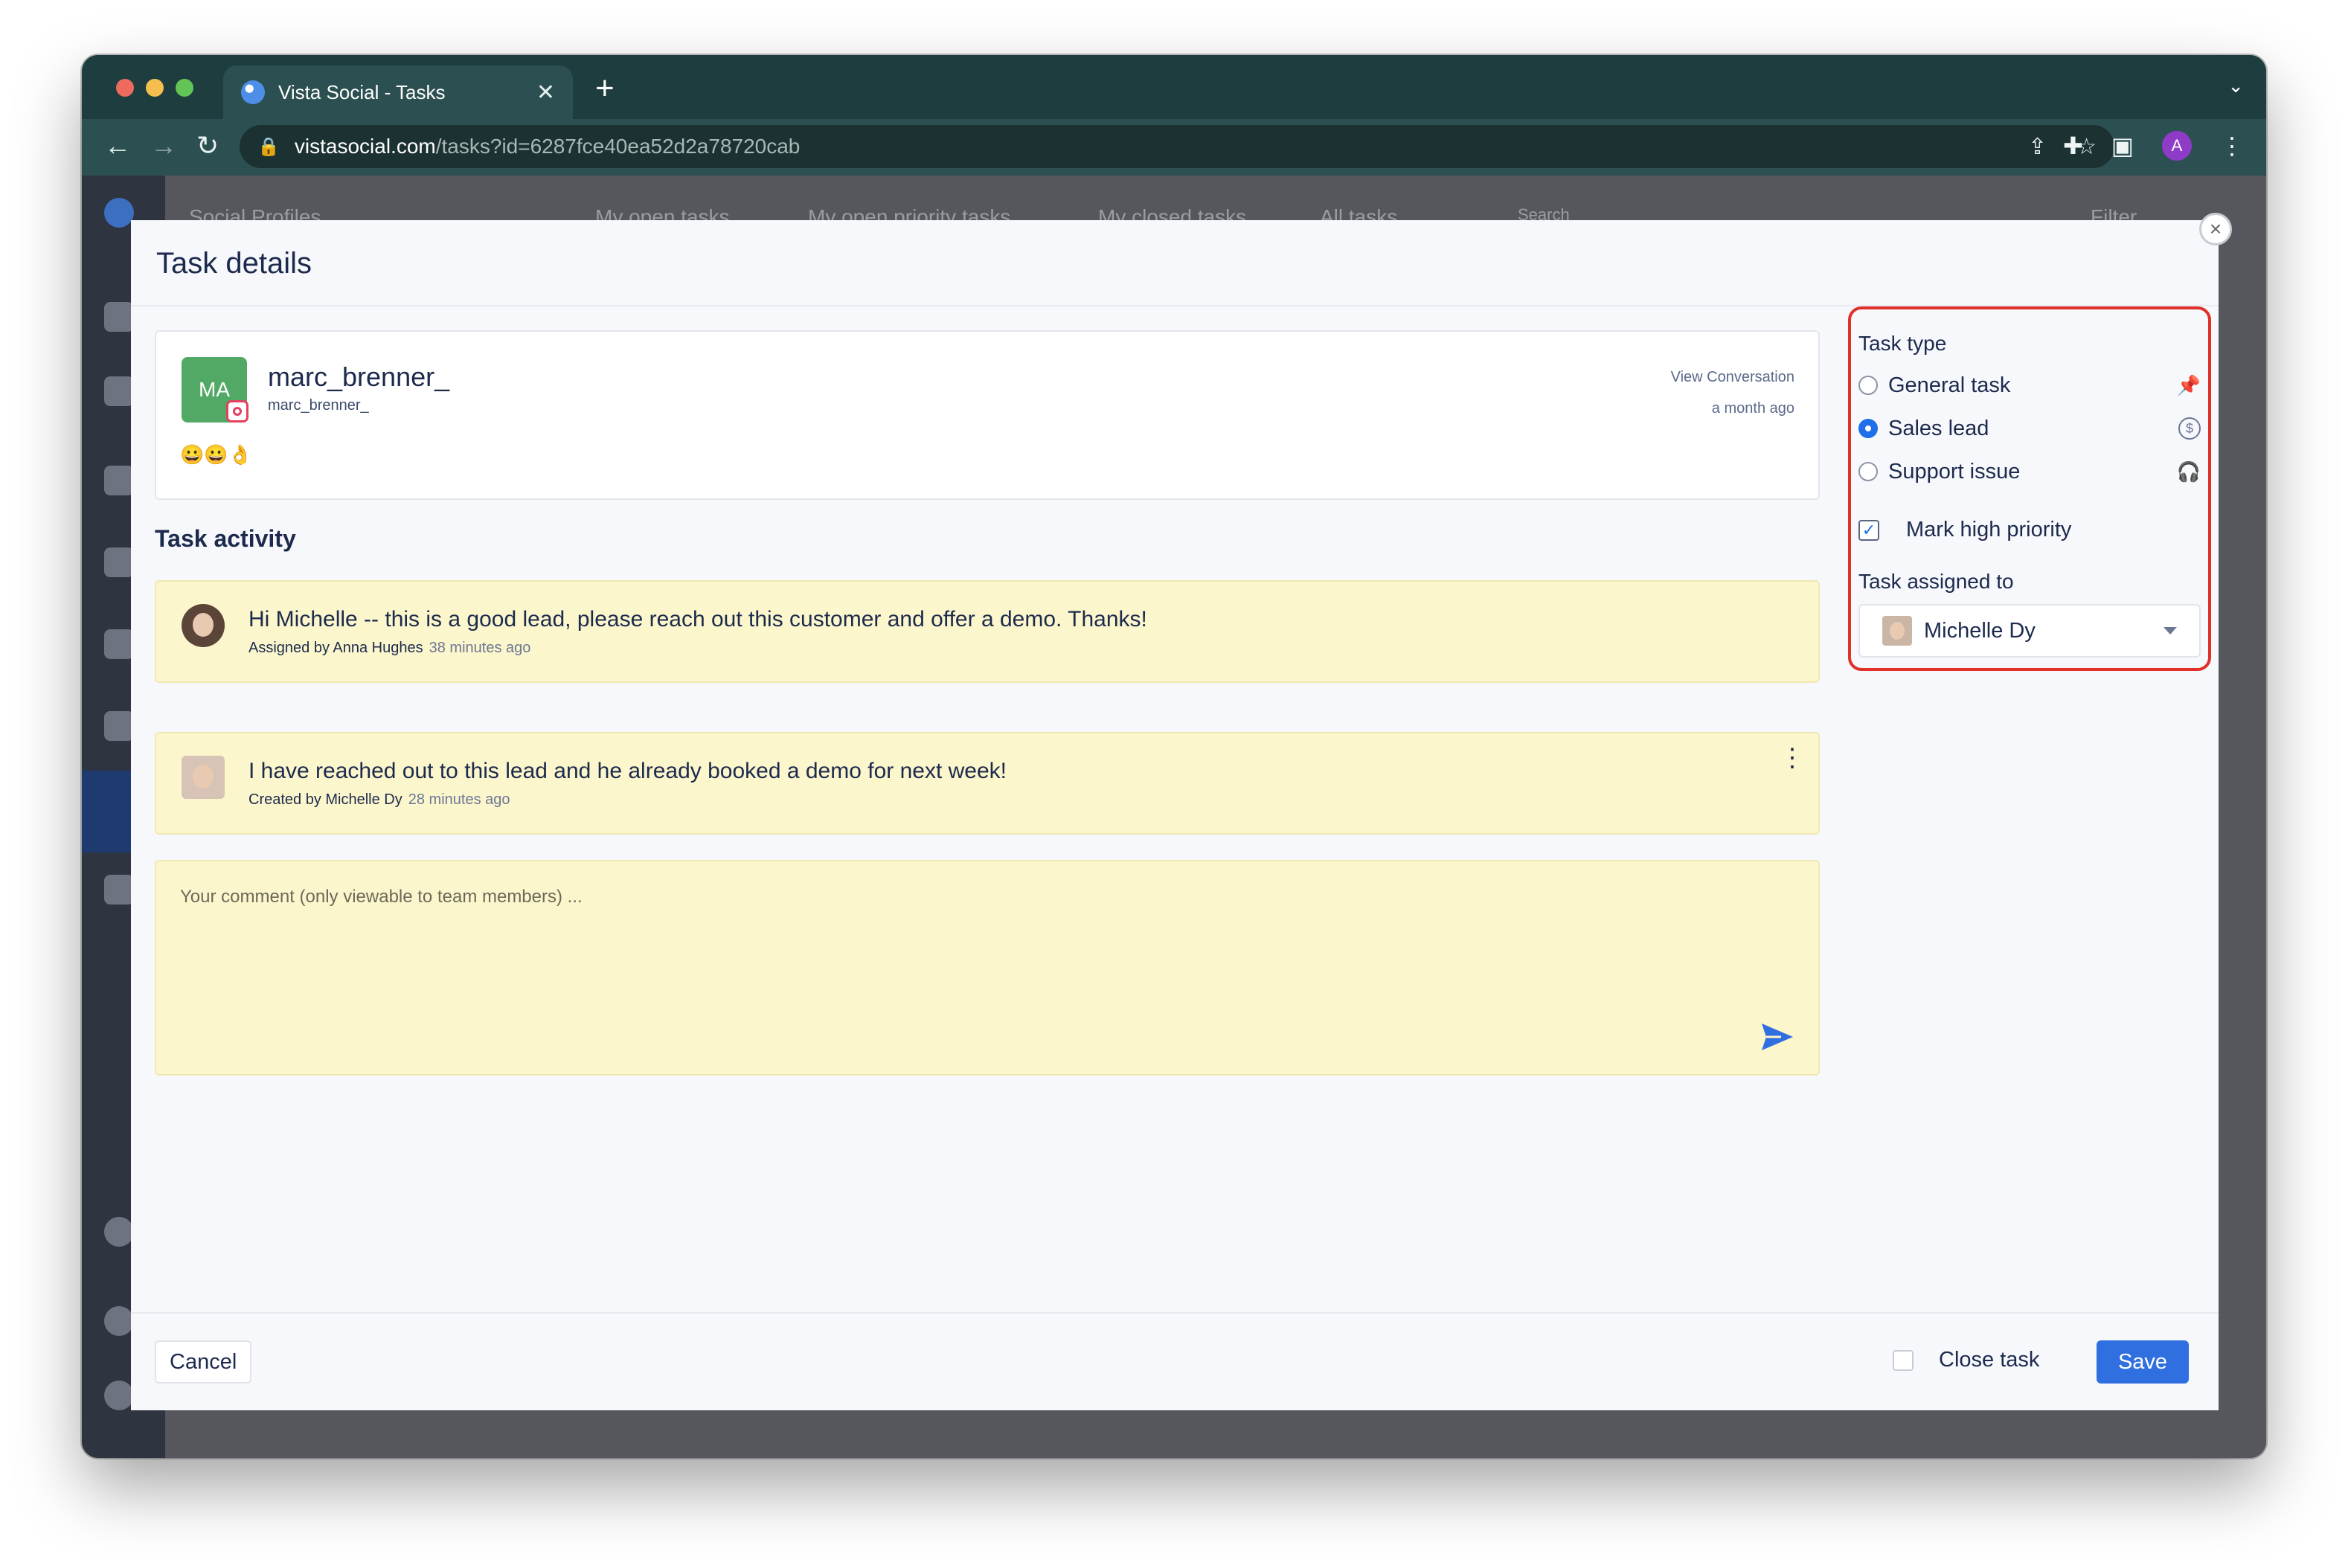 The image size is (2348, 1568). I want to click on task-assigned-label: Task assigned to, so click(1936, 581).